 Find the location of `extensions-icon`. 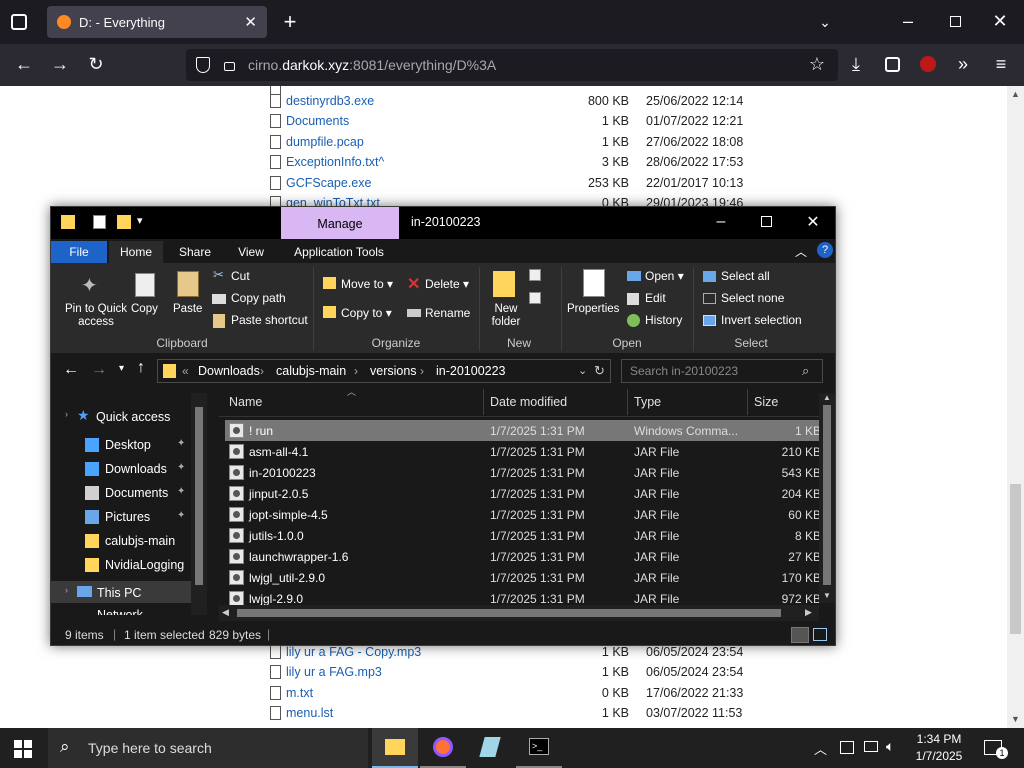

extensions-icon is located at coordinates (892, 64).